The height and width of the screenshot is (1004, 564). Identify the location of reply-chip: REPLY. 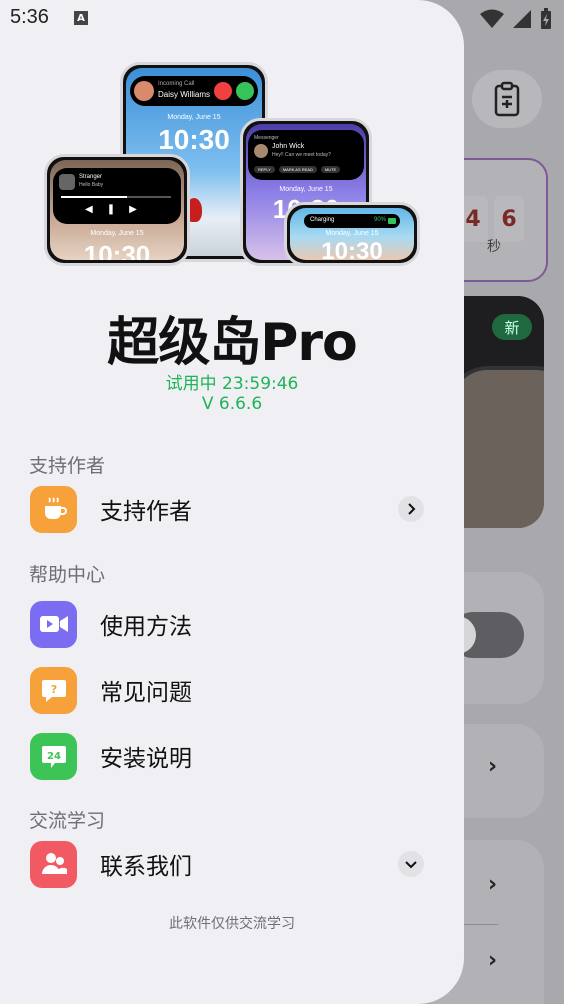
(264, 169).